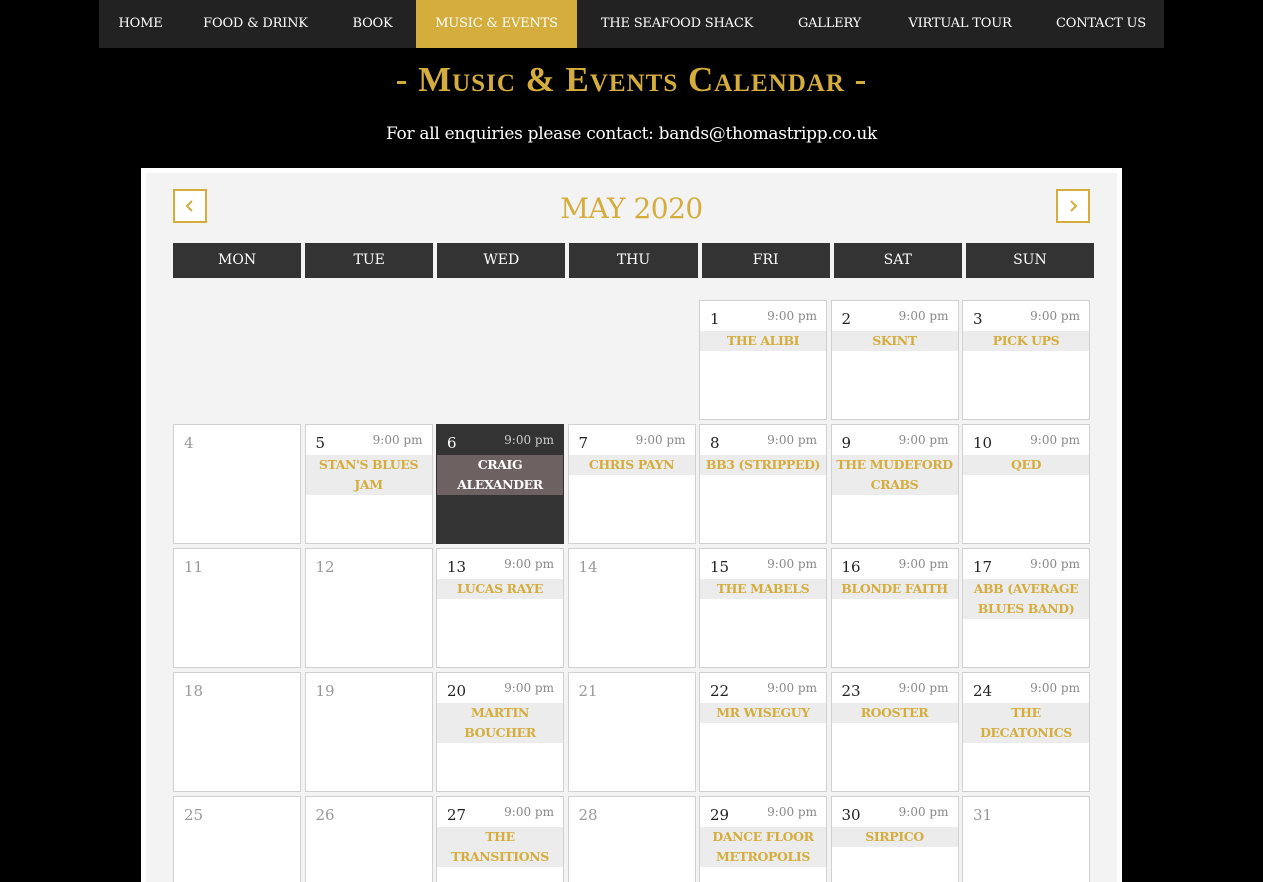 The width and height of the screenshot is (1263, 882). Describe the element at coordinates (189, 443) in the screenshot. I see `day-number: 4` at that location.